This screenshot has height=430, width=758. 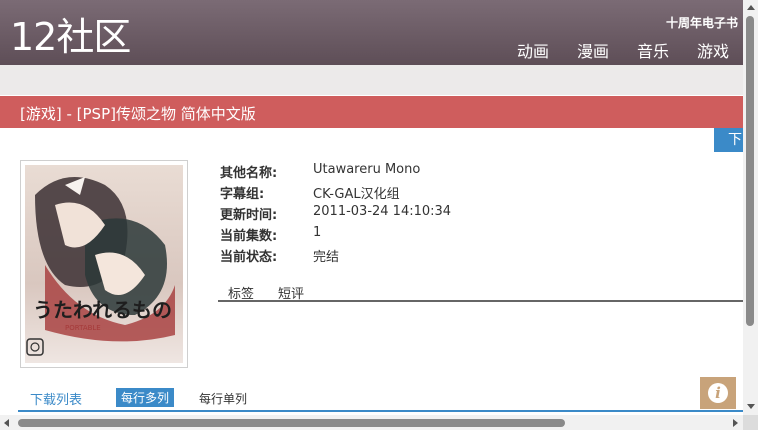 What do you see at coordinates (249, 215) in the screenshot?
I see `info-label: 更新时间:` at bounding box center [249, 215].